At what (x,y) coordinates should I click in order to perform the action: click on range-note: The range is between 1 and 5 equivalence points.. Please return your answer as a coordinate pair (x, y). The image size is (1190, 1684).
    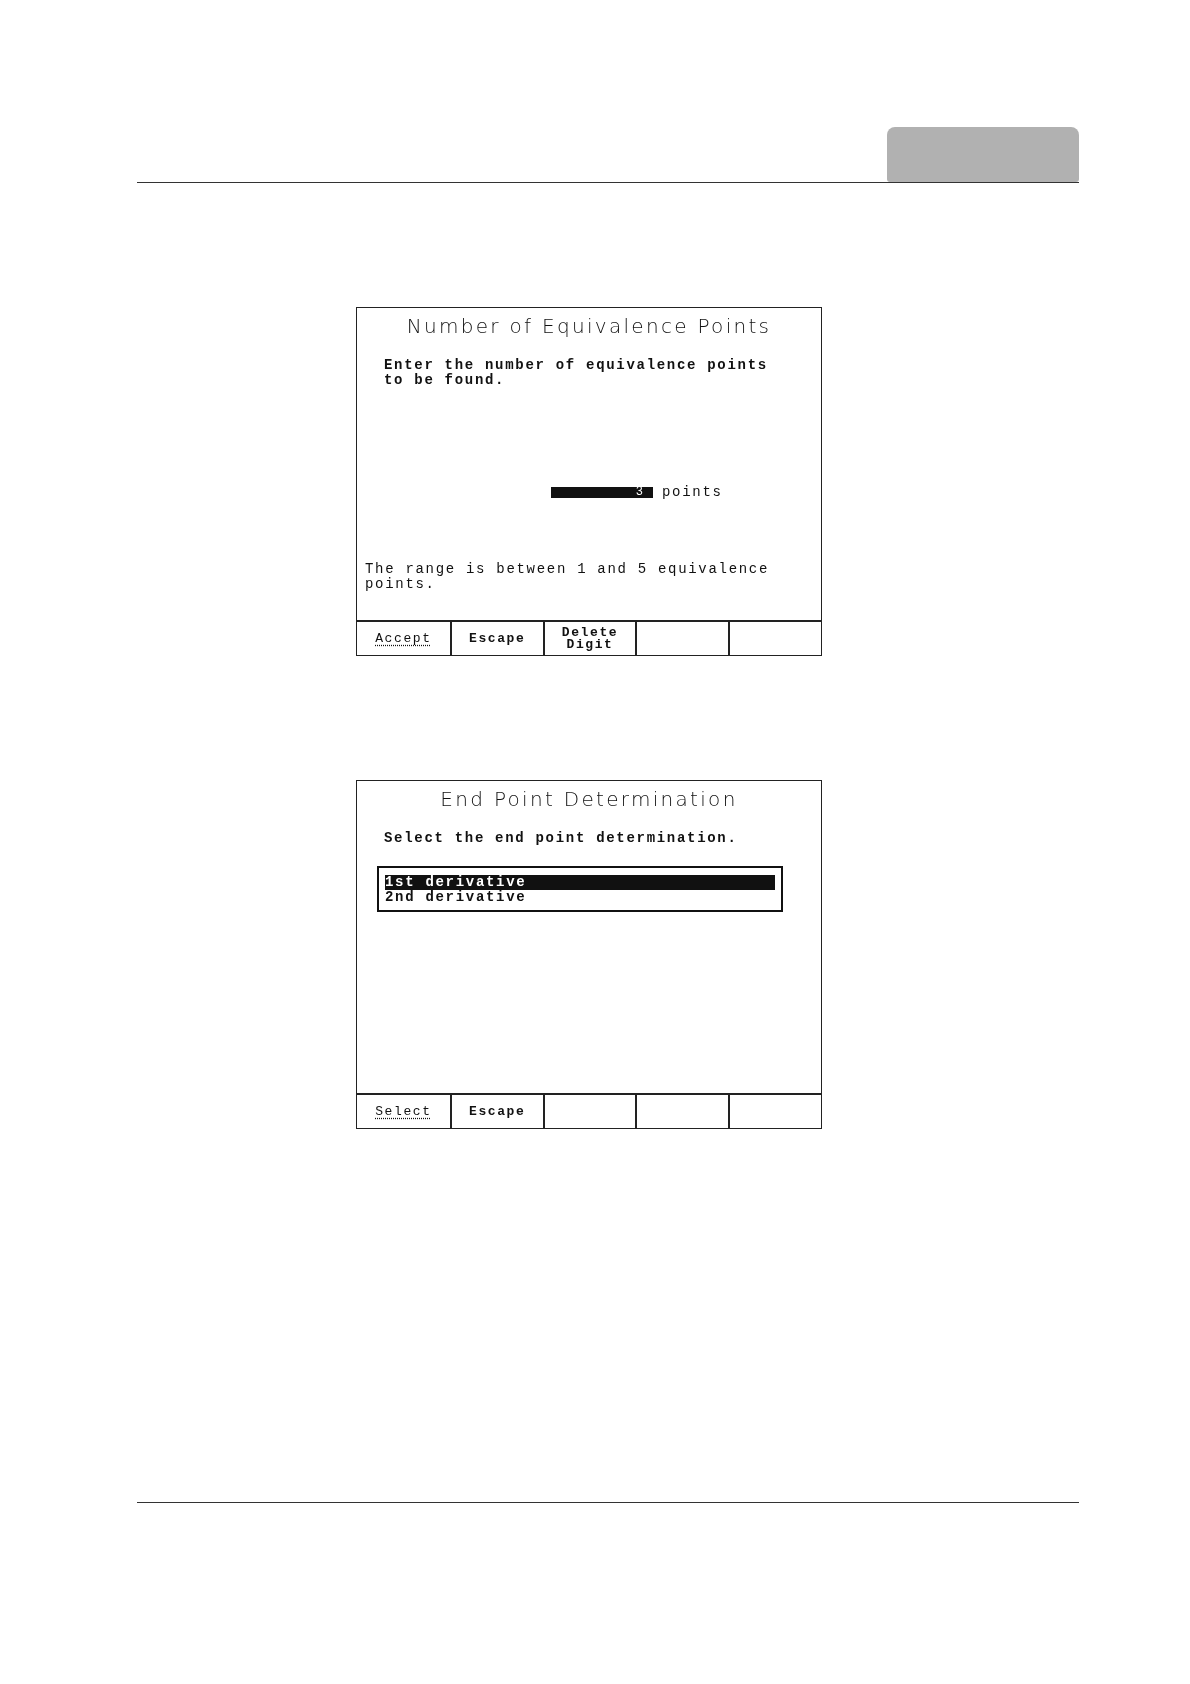
    Looking at the image, I should click on (568, 577).